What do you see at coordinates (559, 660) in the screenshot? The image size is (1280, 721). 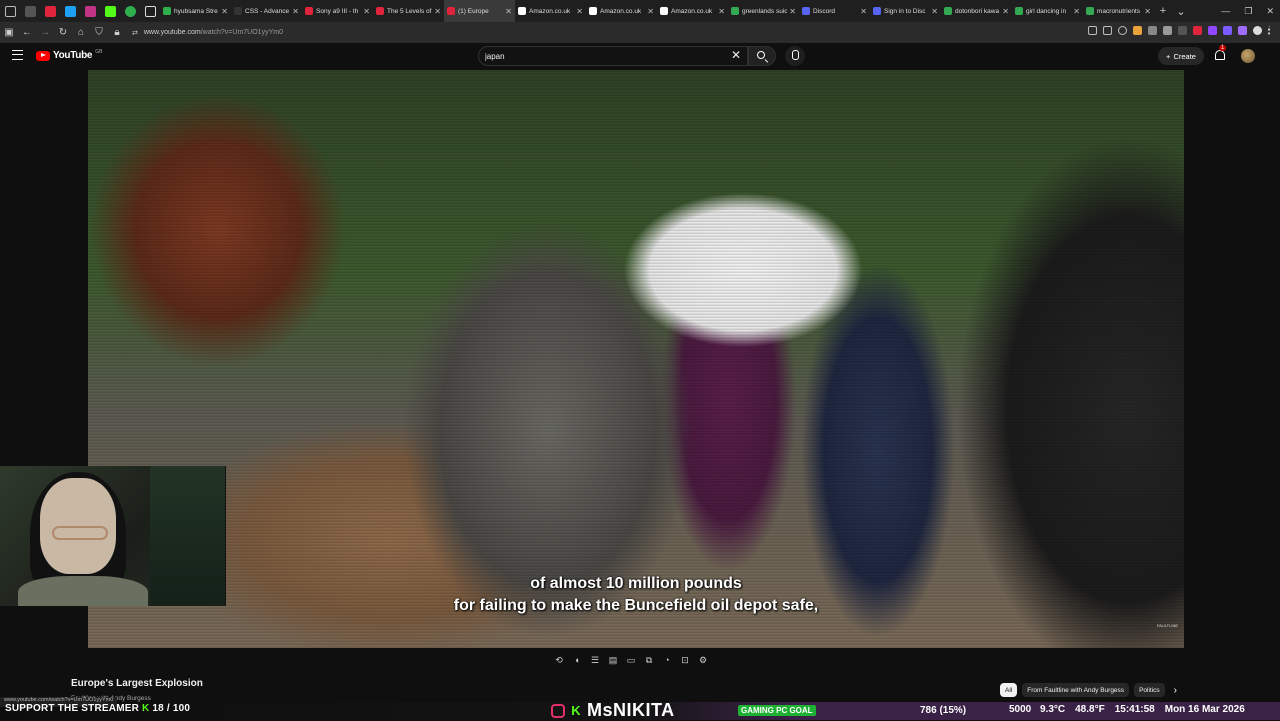 I see `loop-icon: ⟲` at bounding box center [559, 660].